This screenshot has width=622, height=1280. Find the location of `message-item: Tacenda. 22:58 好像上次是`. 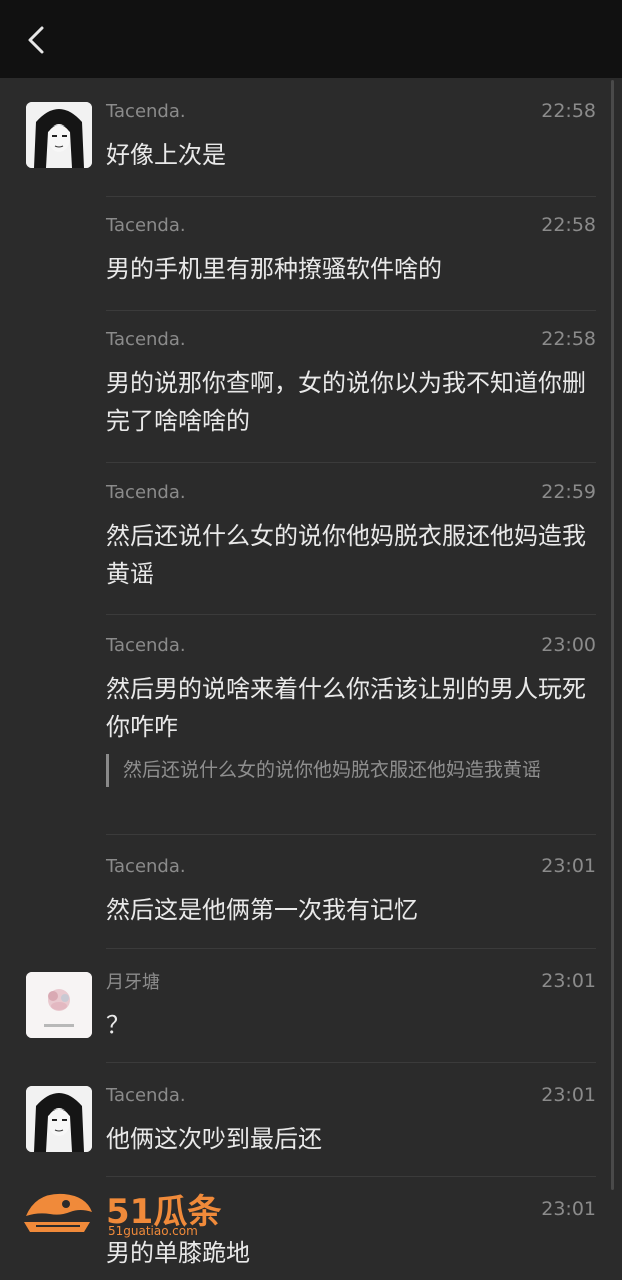

message-item: Tacenda. 22:58 好像上次是 is located at coordinates (351, 136).